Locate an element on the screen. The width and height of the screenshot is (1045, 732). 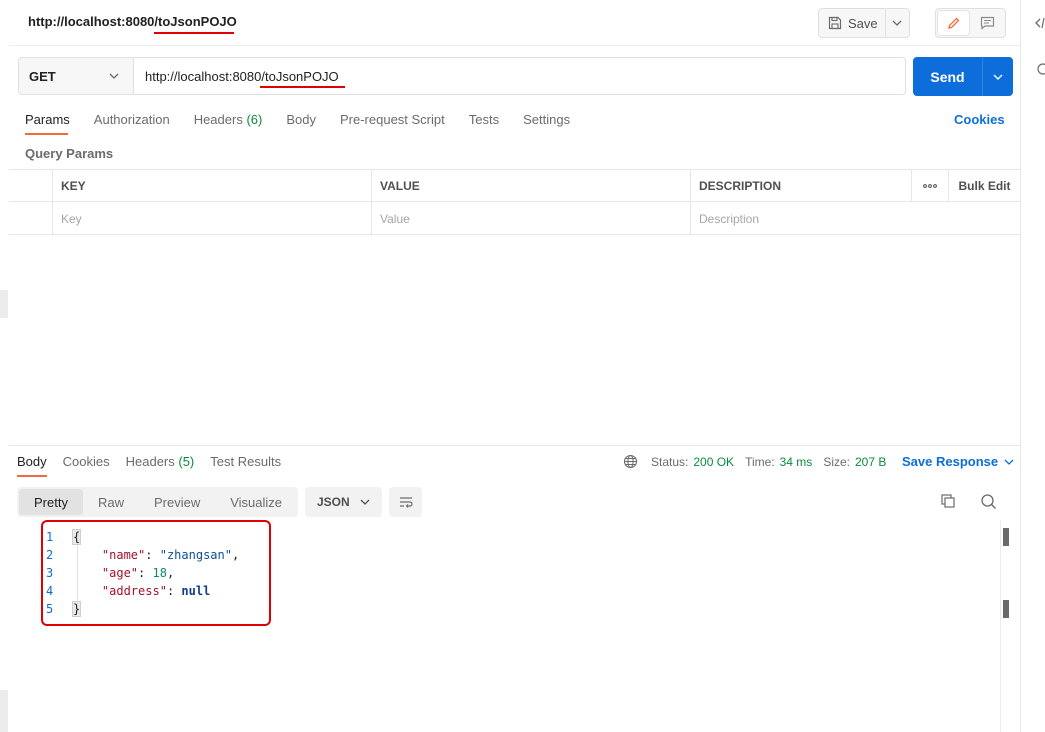
send-options-button is located at coordinates (998, 77).